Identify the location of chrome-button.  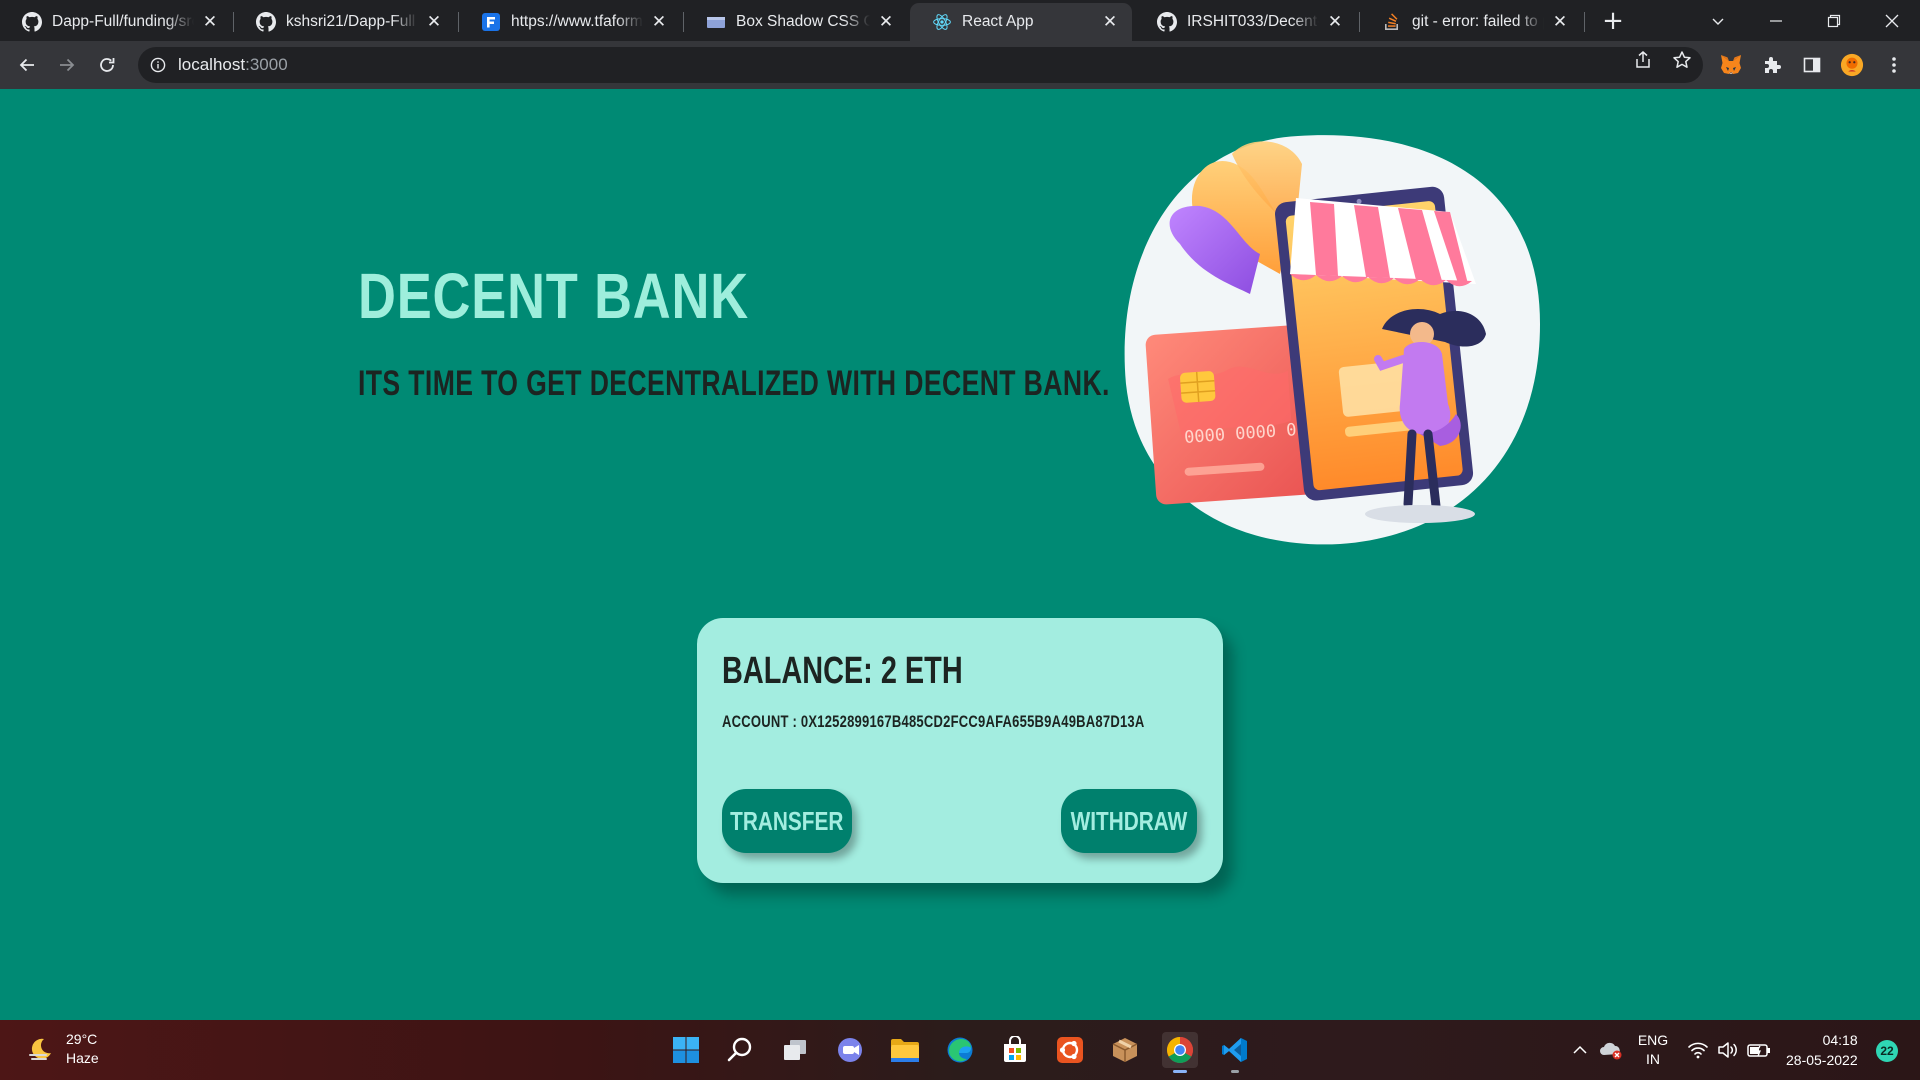
(1180, 1052).